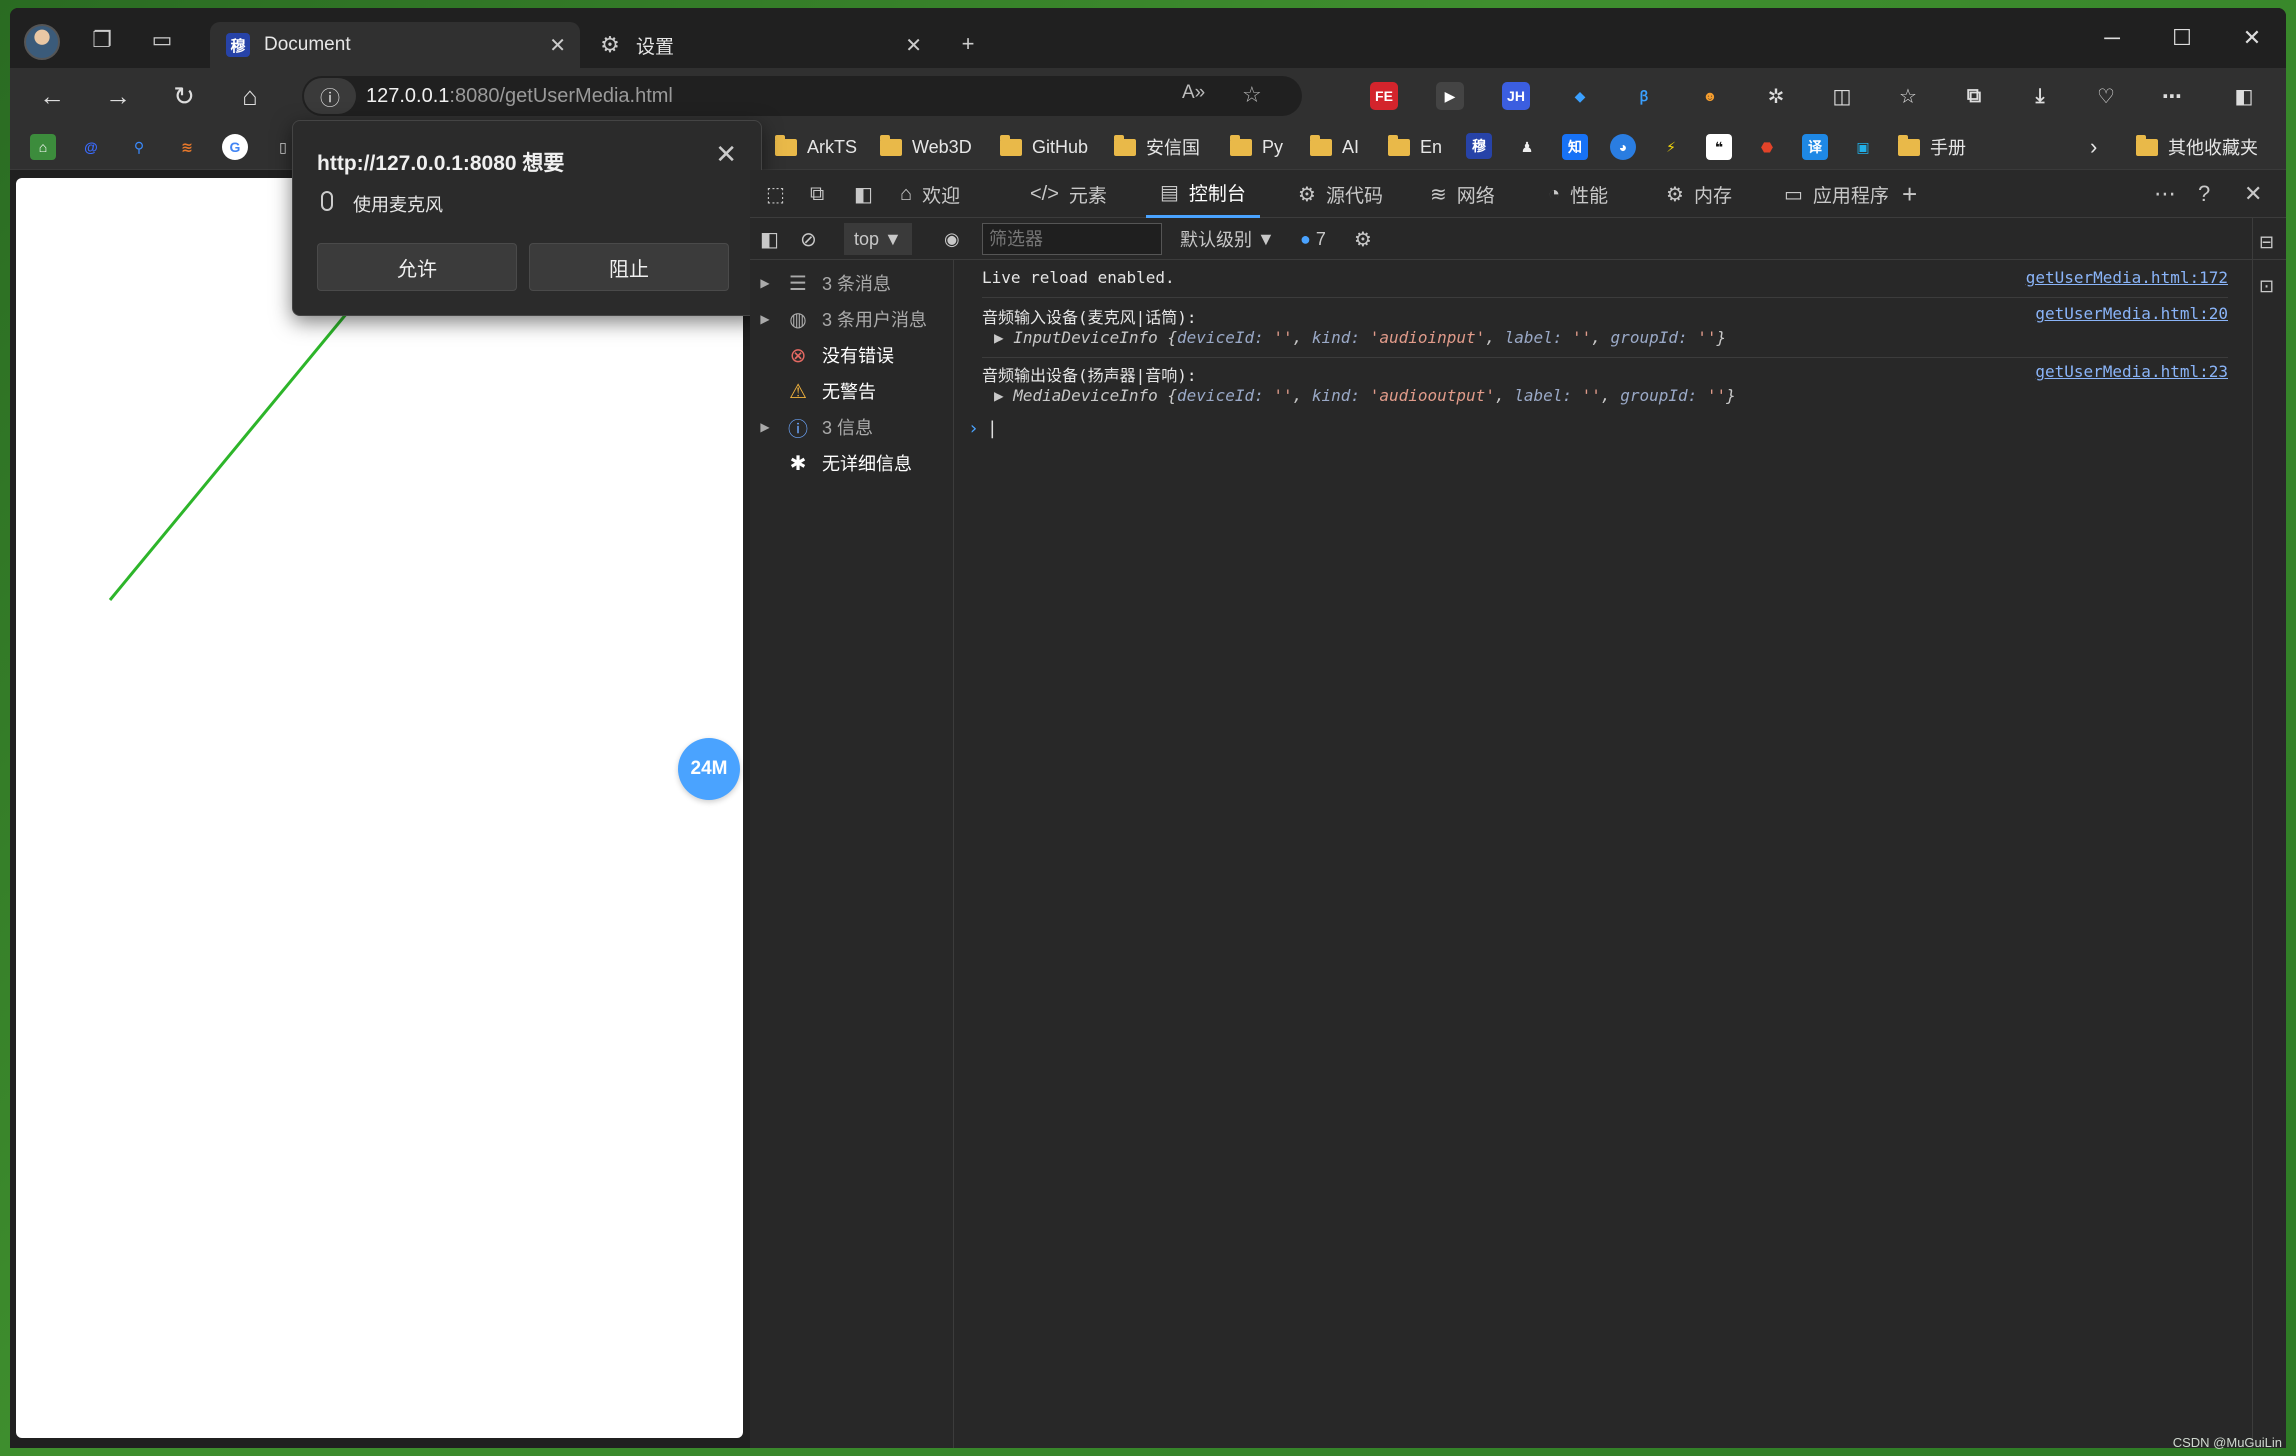 The width and height of the screenshot is (2296, 1456). What do you see at coordinates (1340, 194) in the screenshot?
I see `tab-sources: ⚙ 源代码` at bounding box center [1340, 194].